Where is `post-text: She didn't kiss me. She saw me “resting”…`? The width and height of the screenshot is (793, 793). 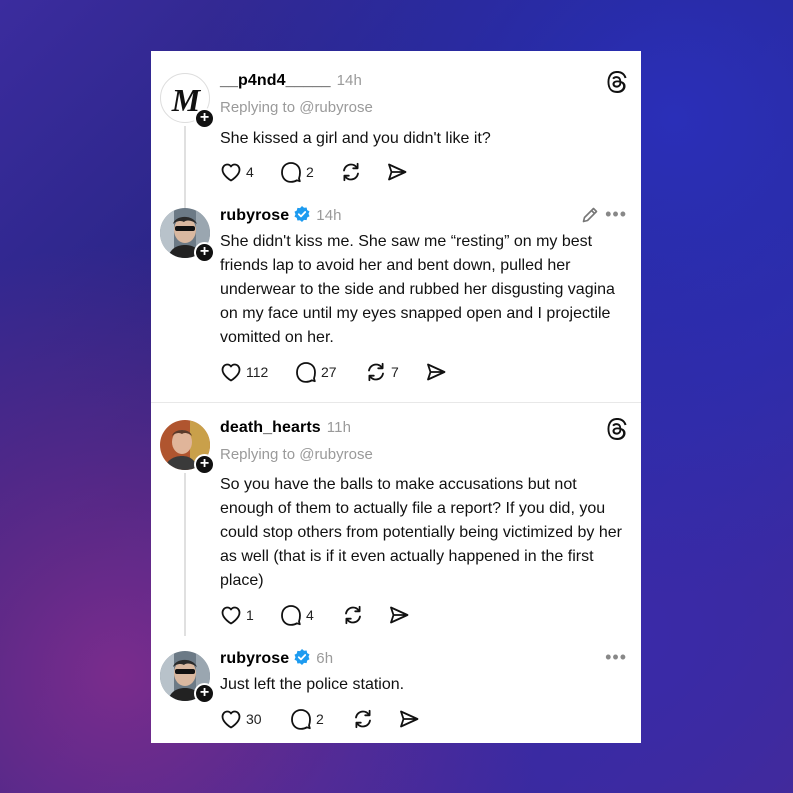
post-text: She didn't kiss me. She saw me “resting”… is located at coordinates (417, 289).